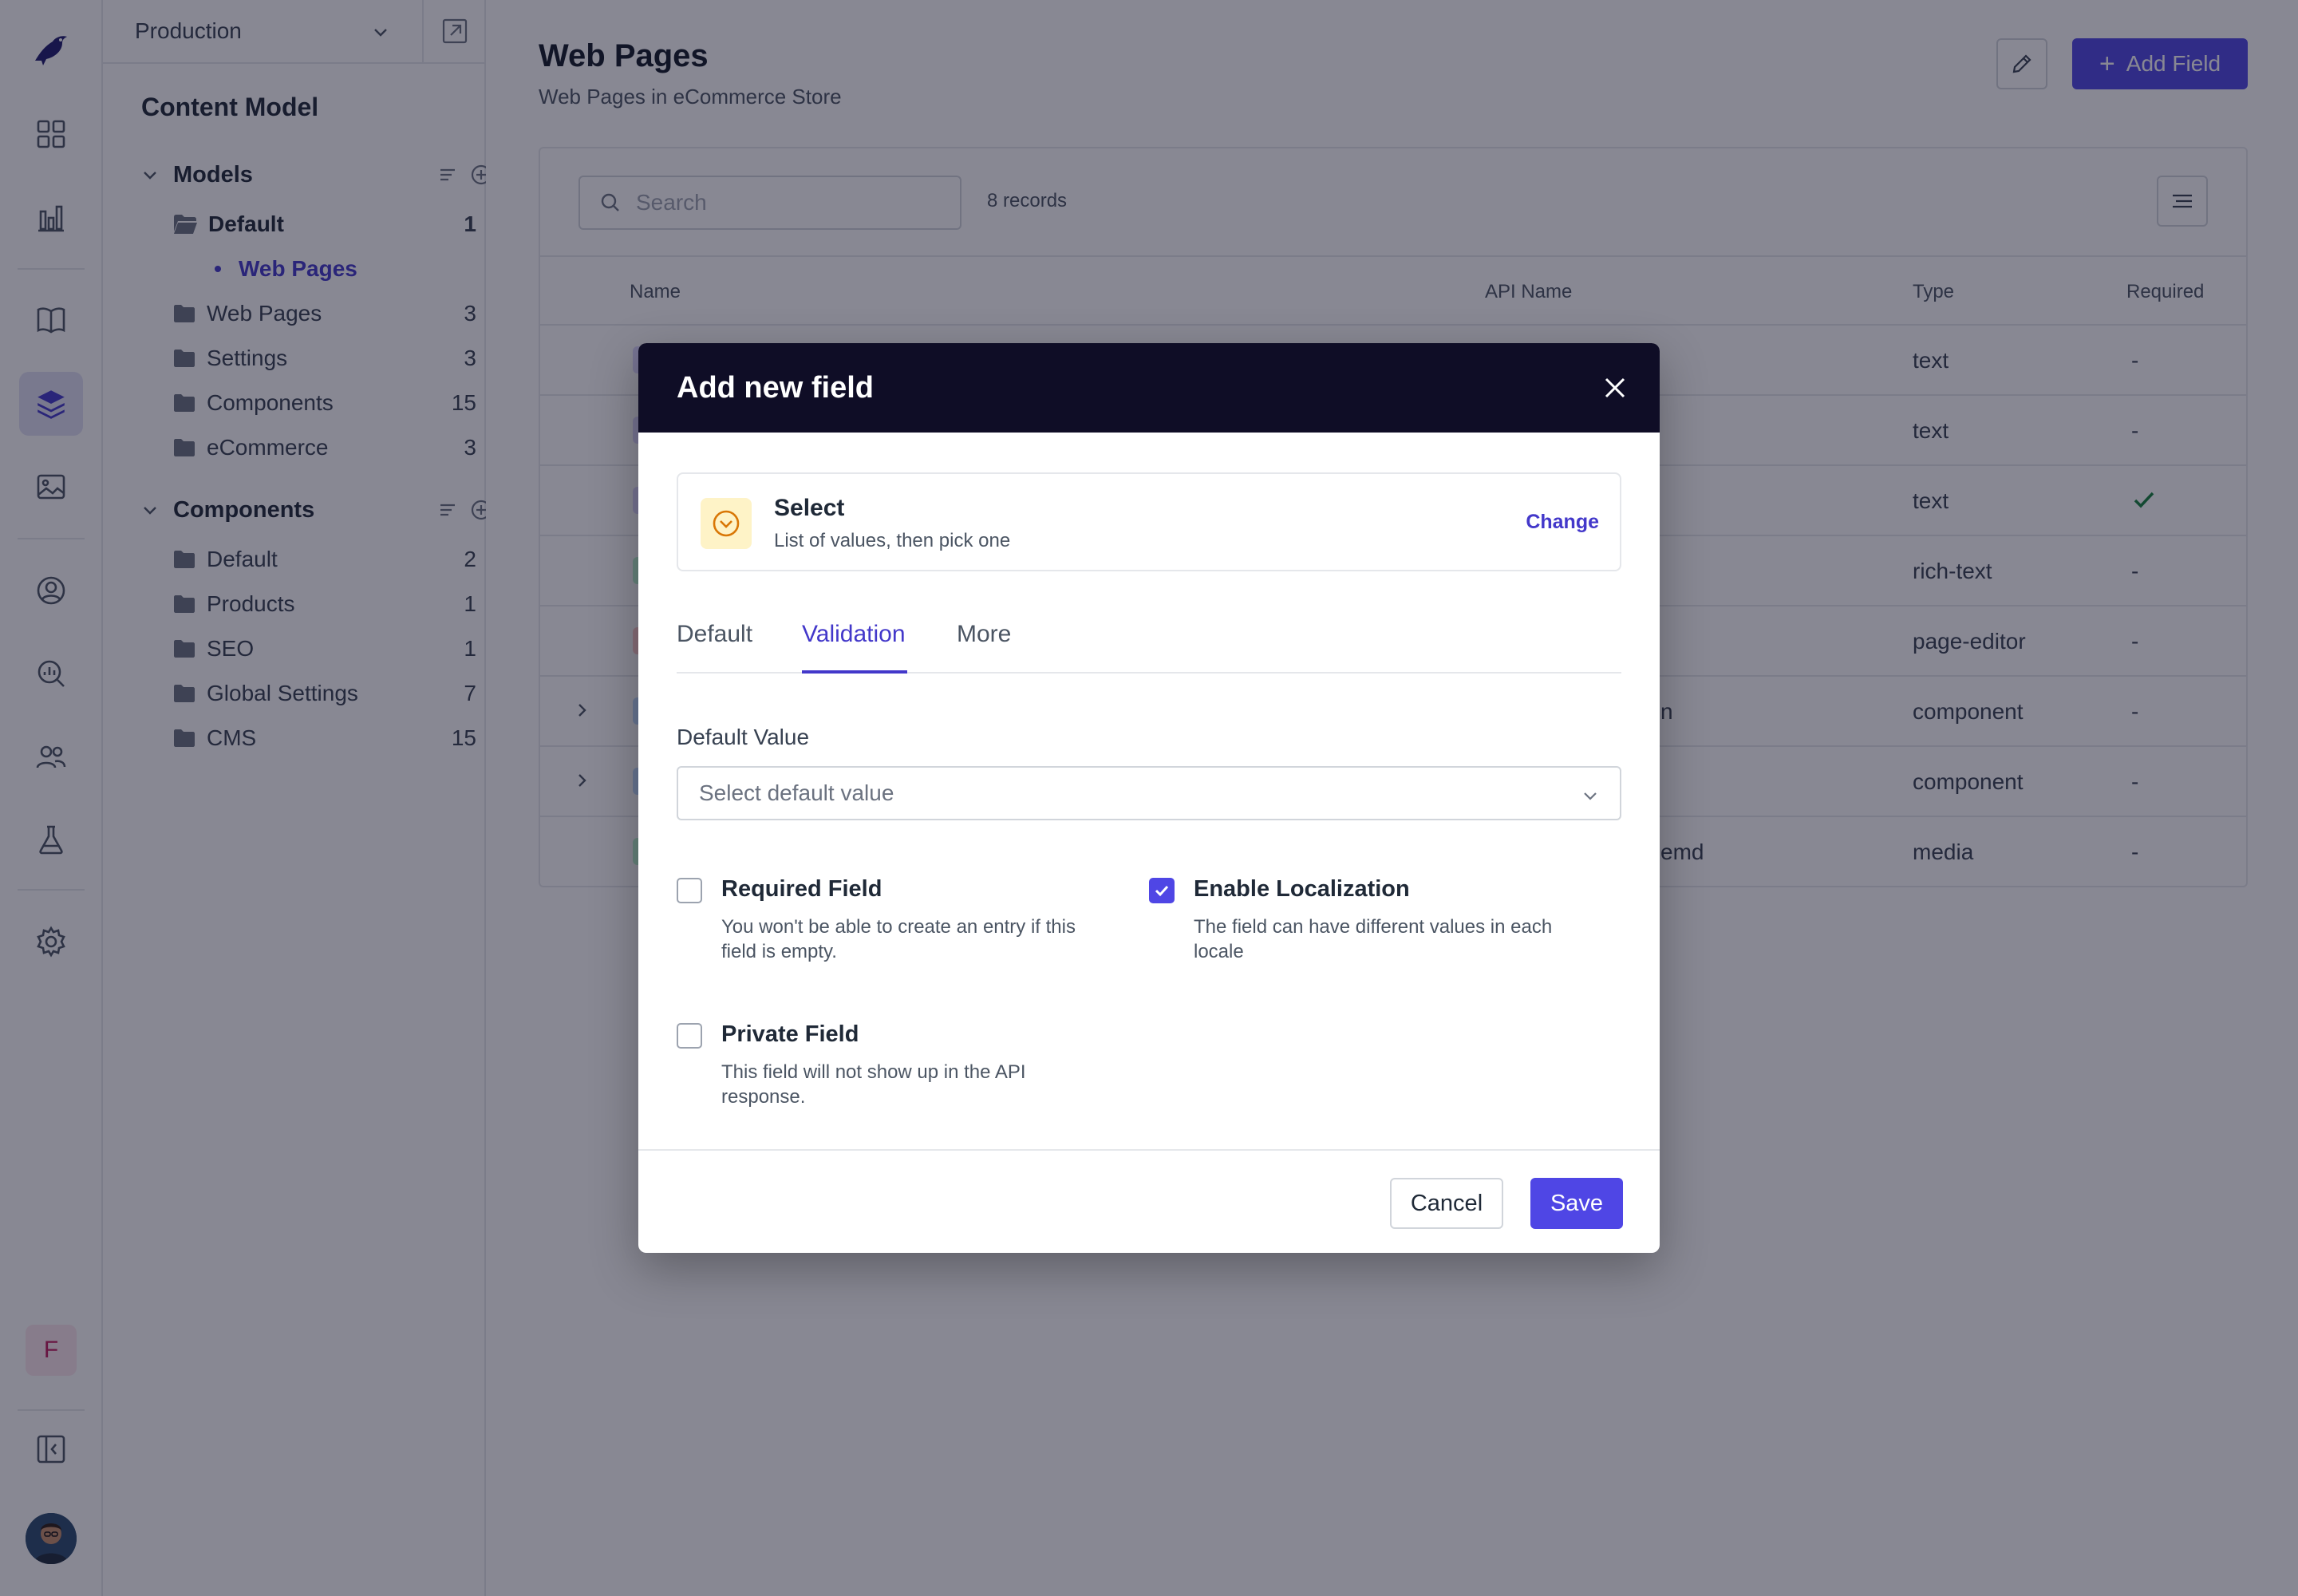 The width and height of the screenshot is (2298, 1596). What do you see at coordinates (796, 792) in the screenshot?
I see `default-value-placeholder: Select default value` at bounding box center [796, 792].